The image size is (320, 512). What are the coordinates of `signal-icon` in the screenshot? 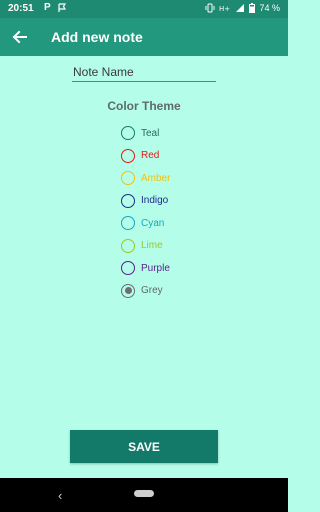 It's located at (240, 8).